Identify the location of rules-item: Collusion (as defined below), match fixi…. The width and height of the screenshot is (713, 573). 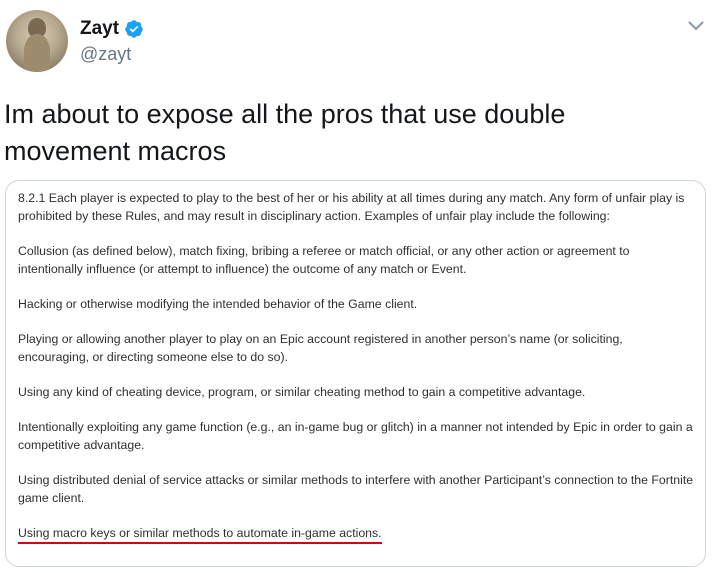
(324, 260).